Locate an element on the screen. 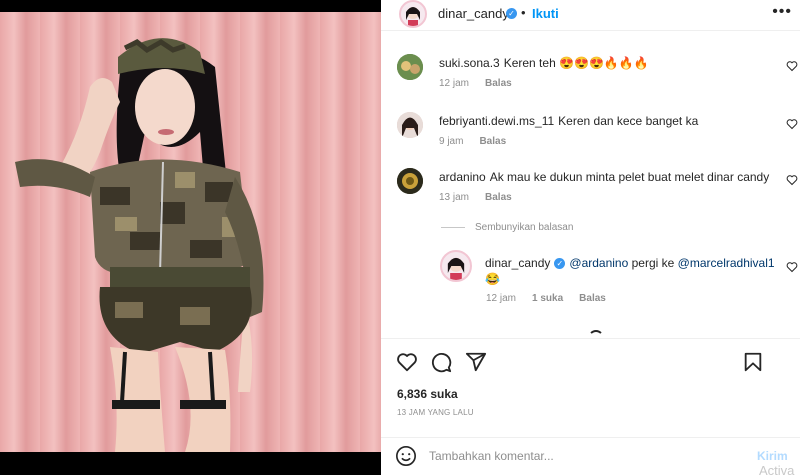 The height and width of the screenshot is (475, 800). comment-body: Keren teh 😍😍😍🔥🔥🔥 is located at coordinates (576, 63).